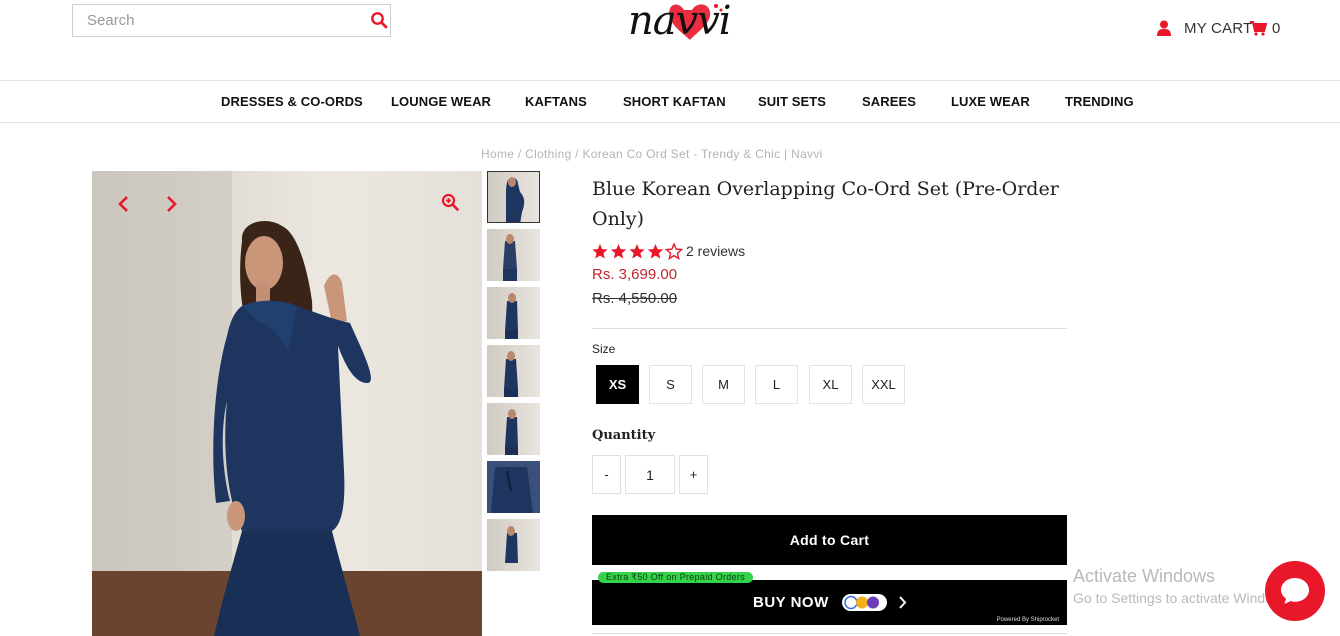 The height and width of the screenshot is (636, 1340). What do you see at coordinates (617, 384) in the screenshot?
I see `size-option-xs: XS` at bounding box center [617, 384].